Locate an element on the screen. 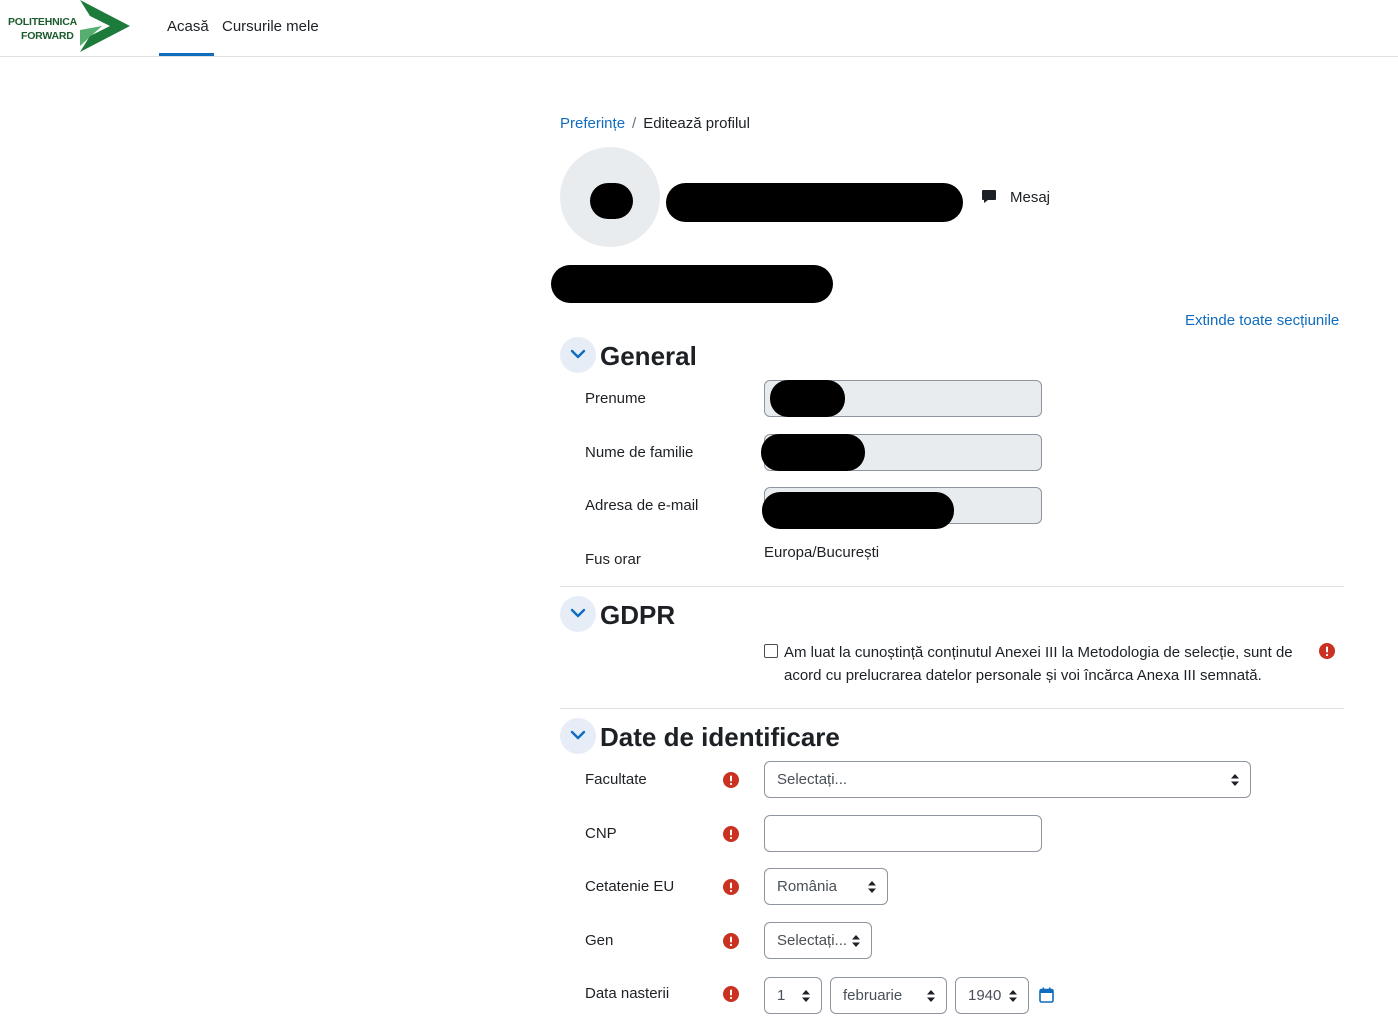  birth-year-value: 1940 is located at coordinates (985, 995).